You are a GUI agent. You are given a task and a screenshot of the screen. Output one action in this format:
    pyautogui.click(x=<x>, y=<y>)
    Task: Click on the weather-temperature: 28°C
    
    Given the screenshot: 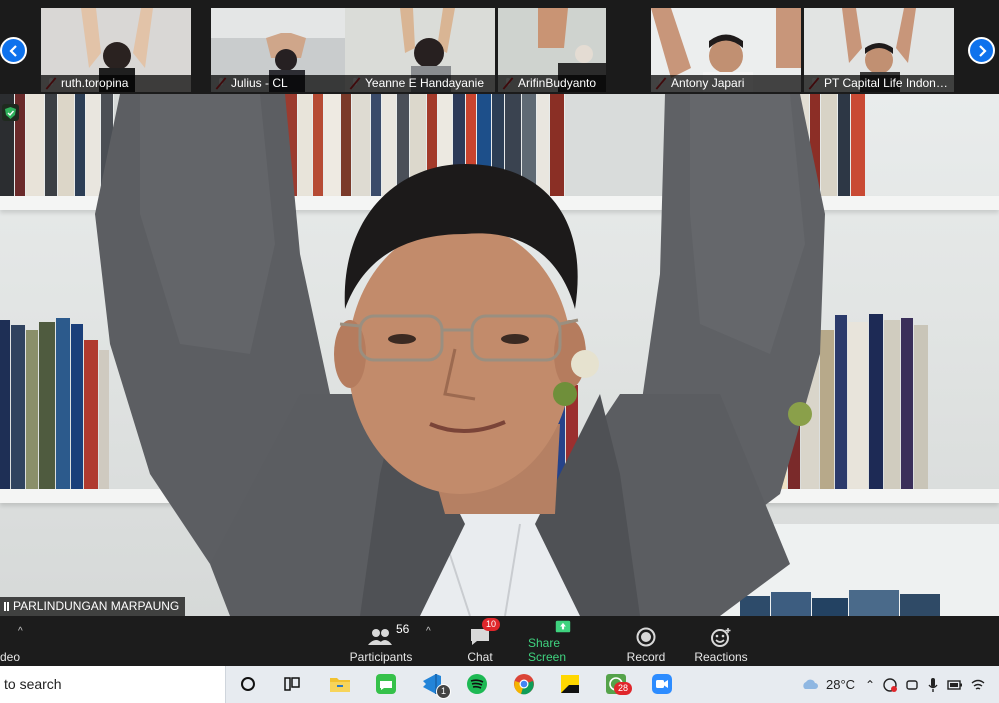 What is the action you would take?
    pyautogui.click(x=840, y=684)
    